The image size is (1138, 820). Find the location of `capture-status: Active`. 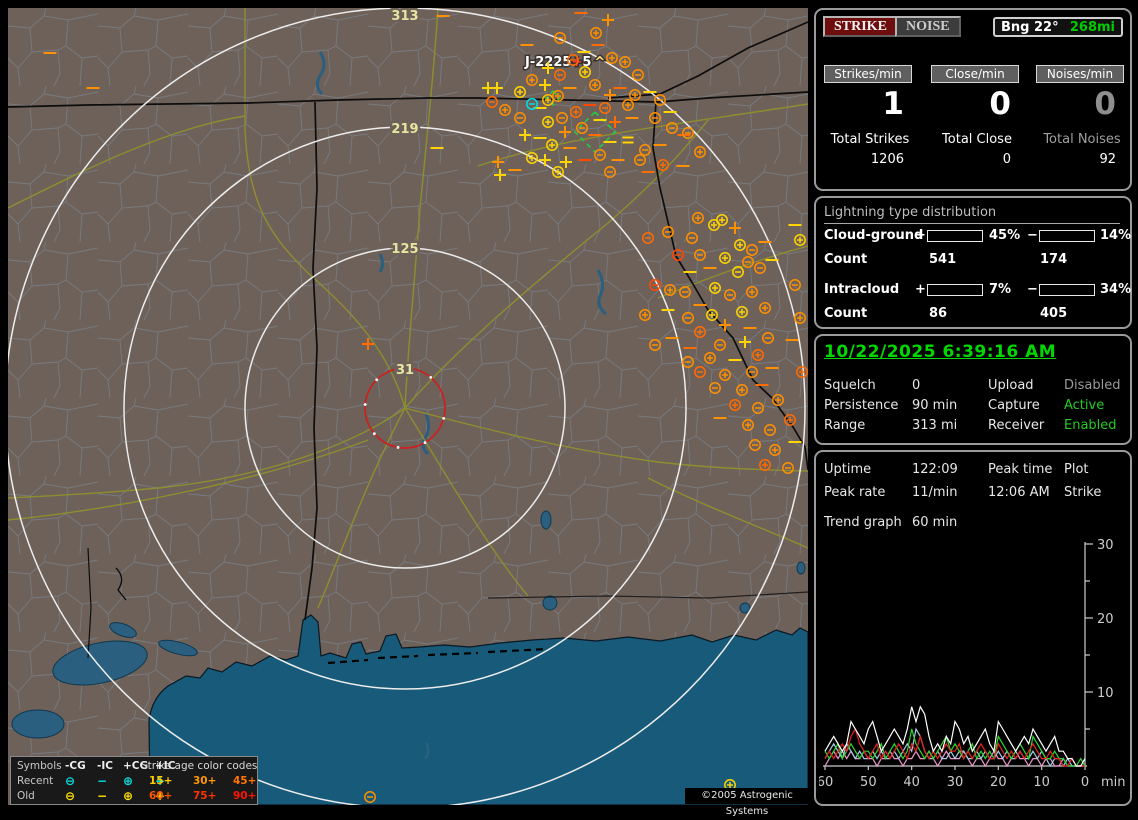

capture-status: Active is located at coordinates (1084, 405).